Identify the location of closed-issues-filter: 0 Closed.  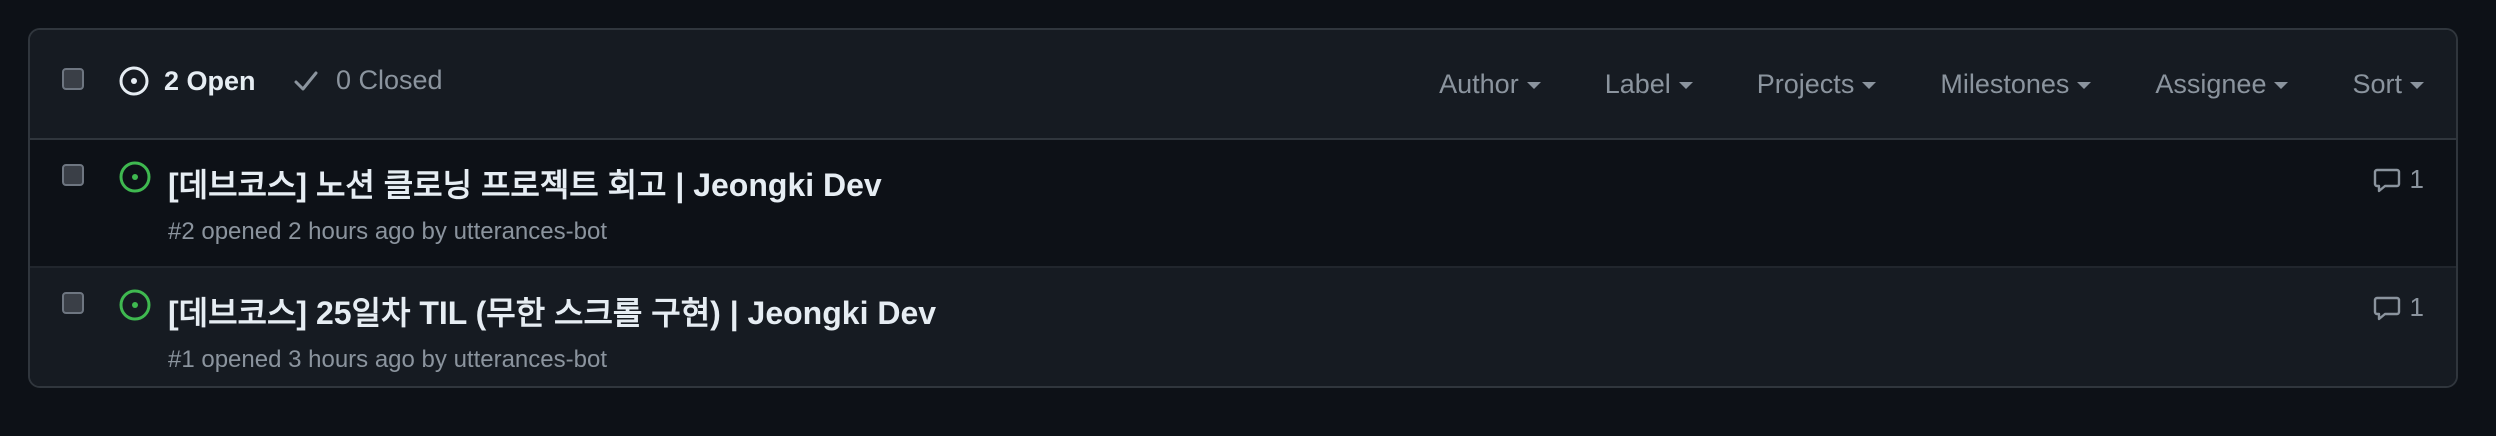
(367, 80).